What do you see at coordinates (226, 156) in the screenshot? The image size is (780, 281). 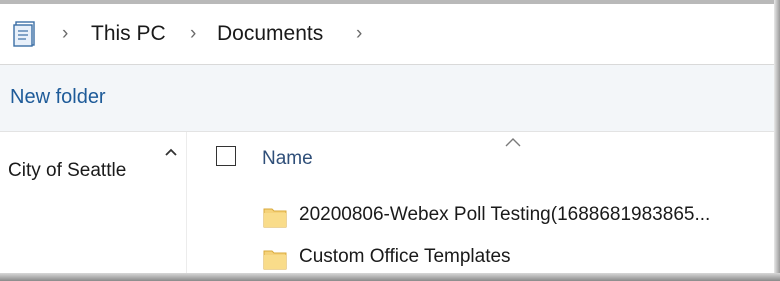 I see `select-all-checkbox` at bounding box center [226, 156].